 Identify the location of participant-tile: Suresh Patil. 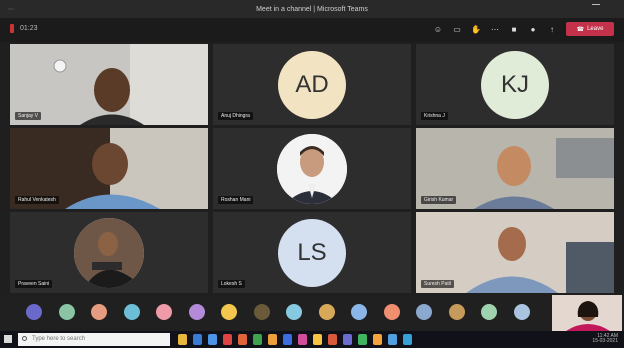
(515, 252).